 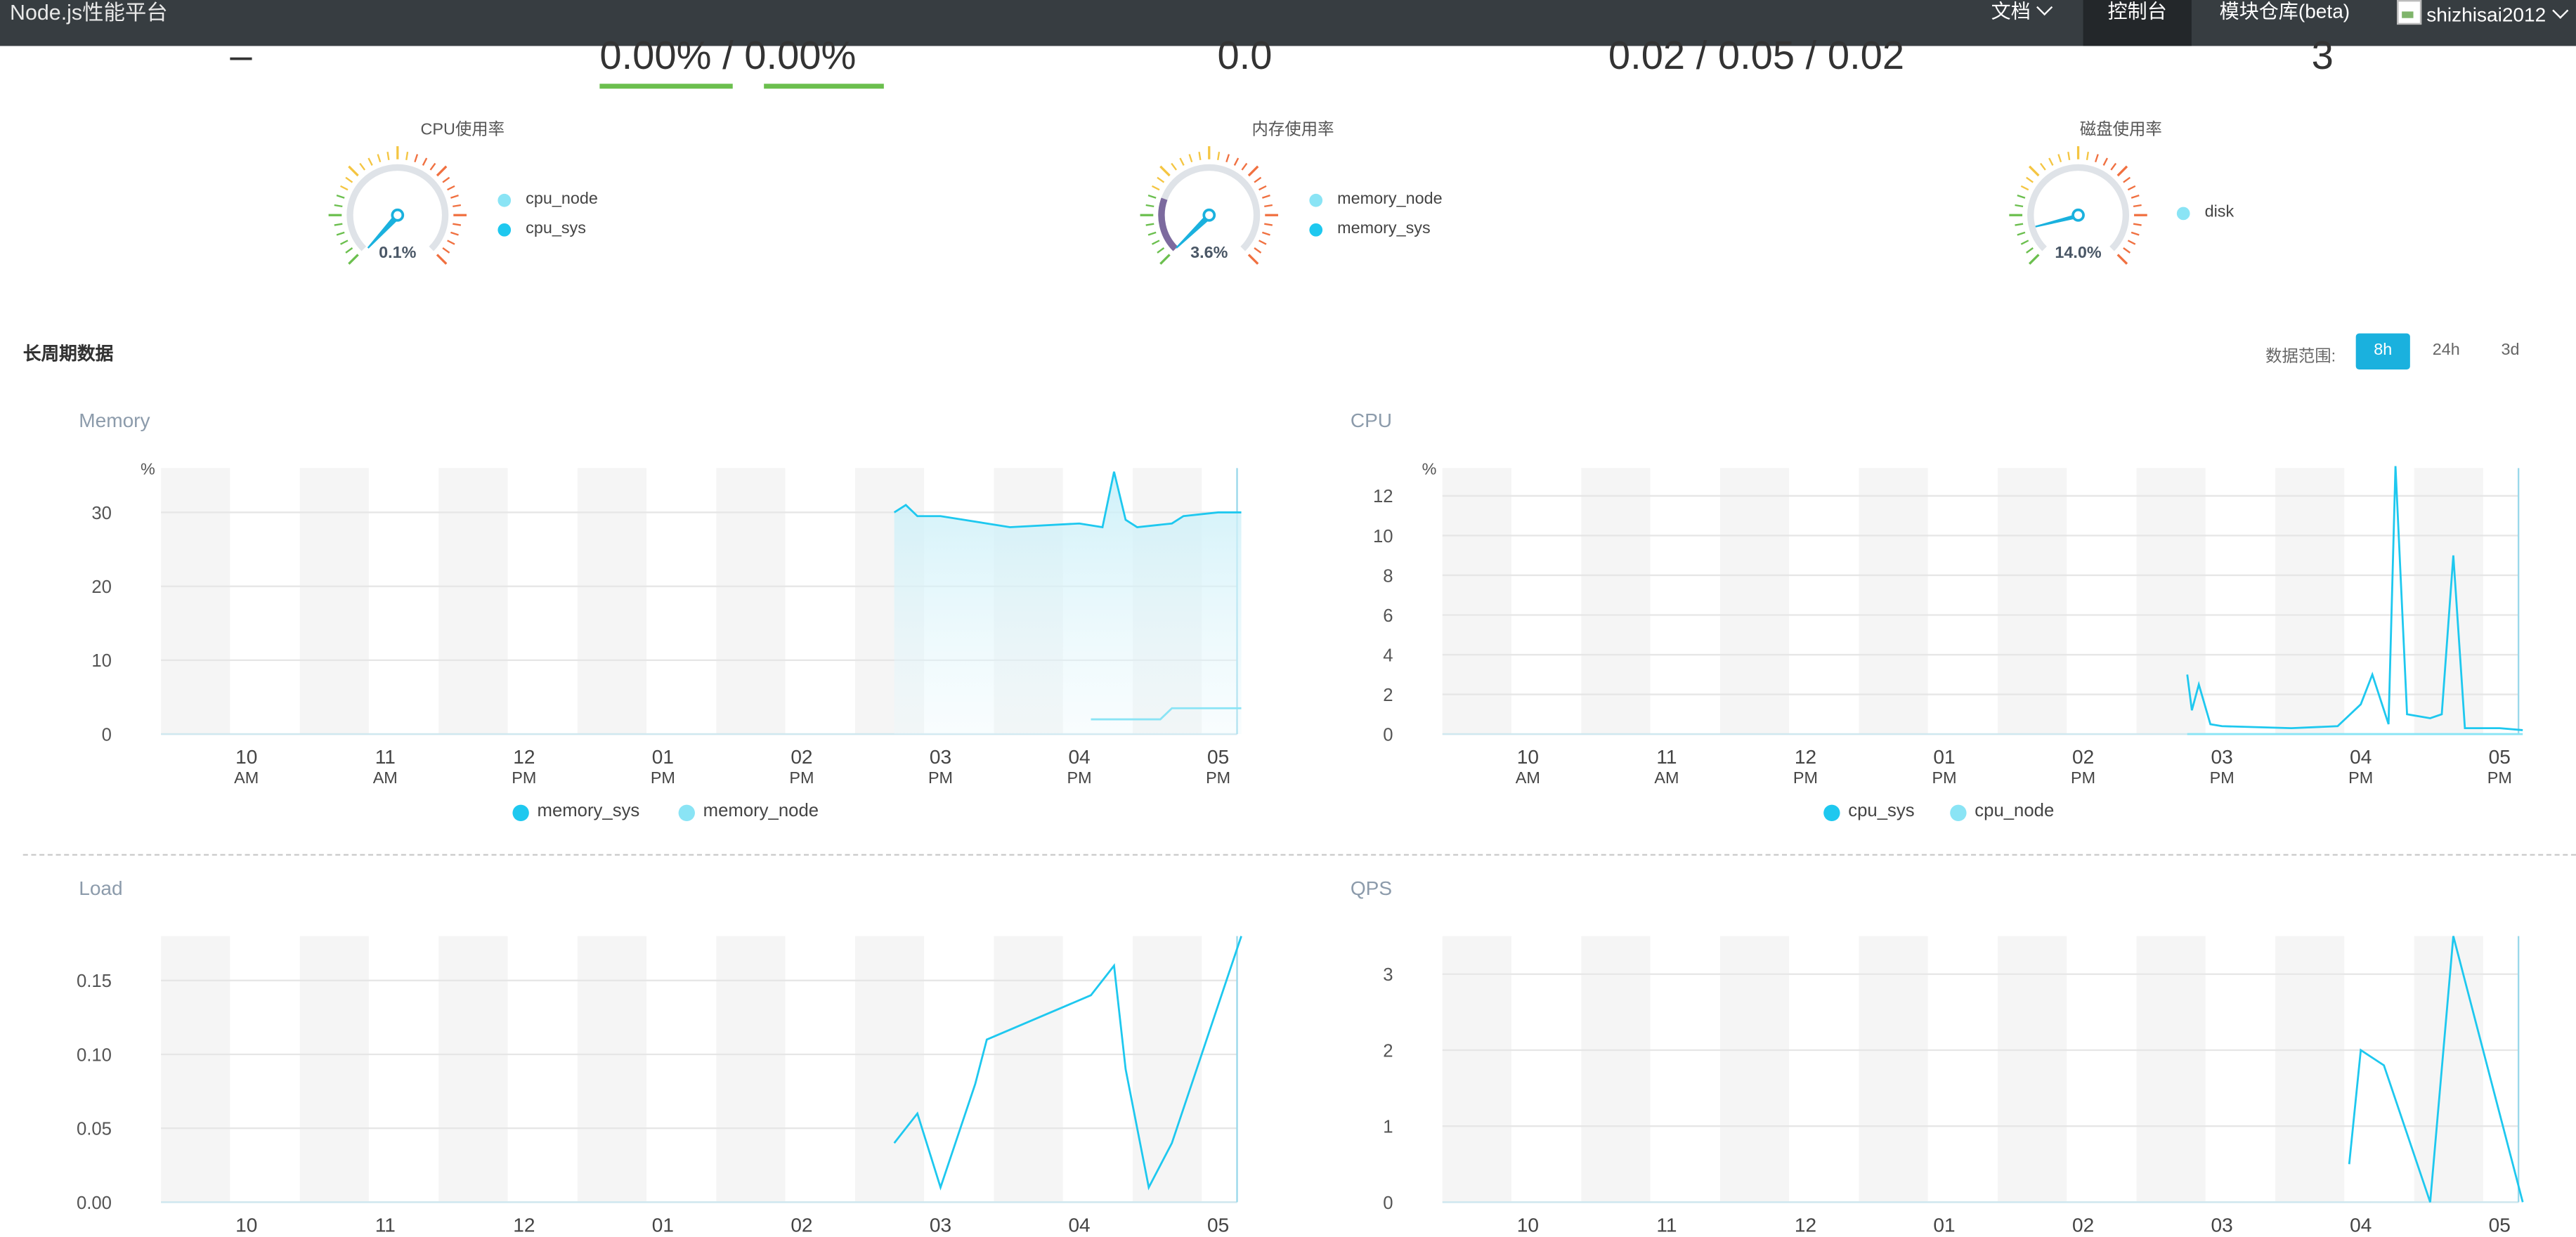 What do you see at coordinates (2014, 811) in the screenshot?
I see `chart-legend-cpu-node: cpu_node` at bounding box center [2014, 811].